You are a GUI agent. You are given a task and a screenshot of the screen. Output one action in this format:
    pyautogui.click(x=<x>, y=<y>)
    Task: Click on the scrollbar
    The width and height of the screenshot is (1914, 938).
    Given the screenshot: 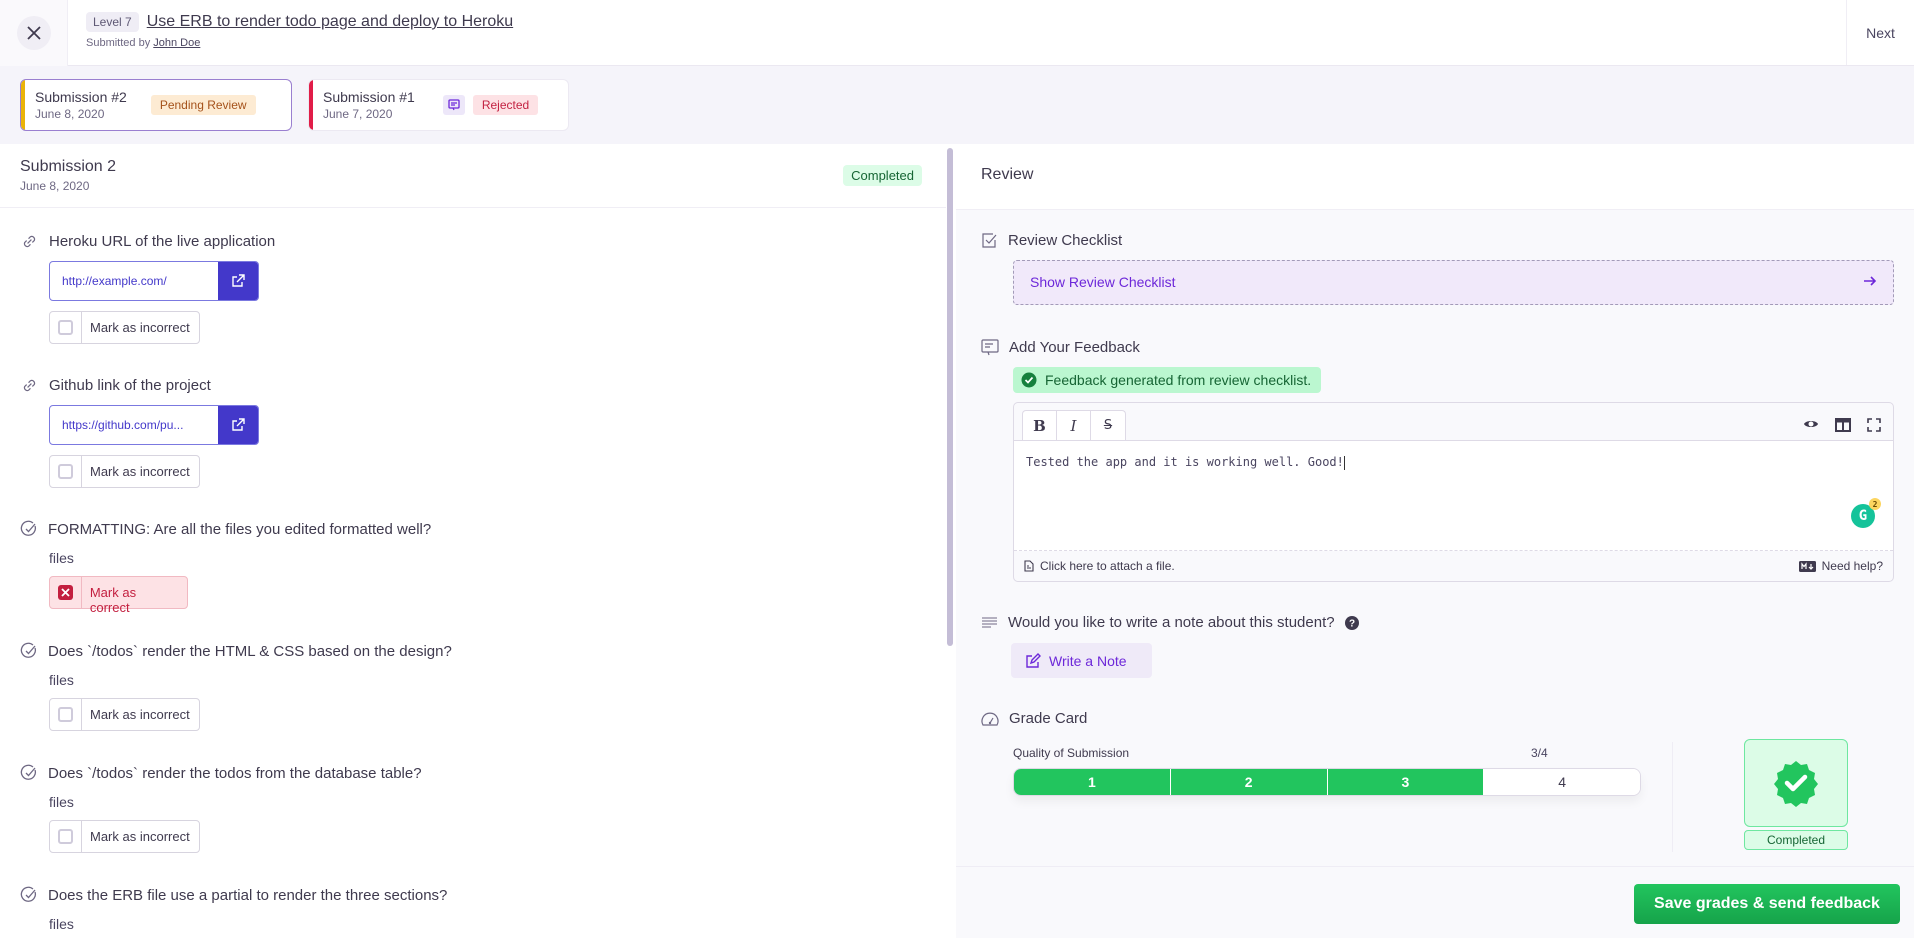 What is the action you would take?
    pyautogui.click(x=950, y=397)
    